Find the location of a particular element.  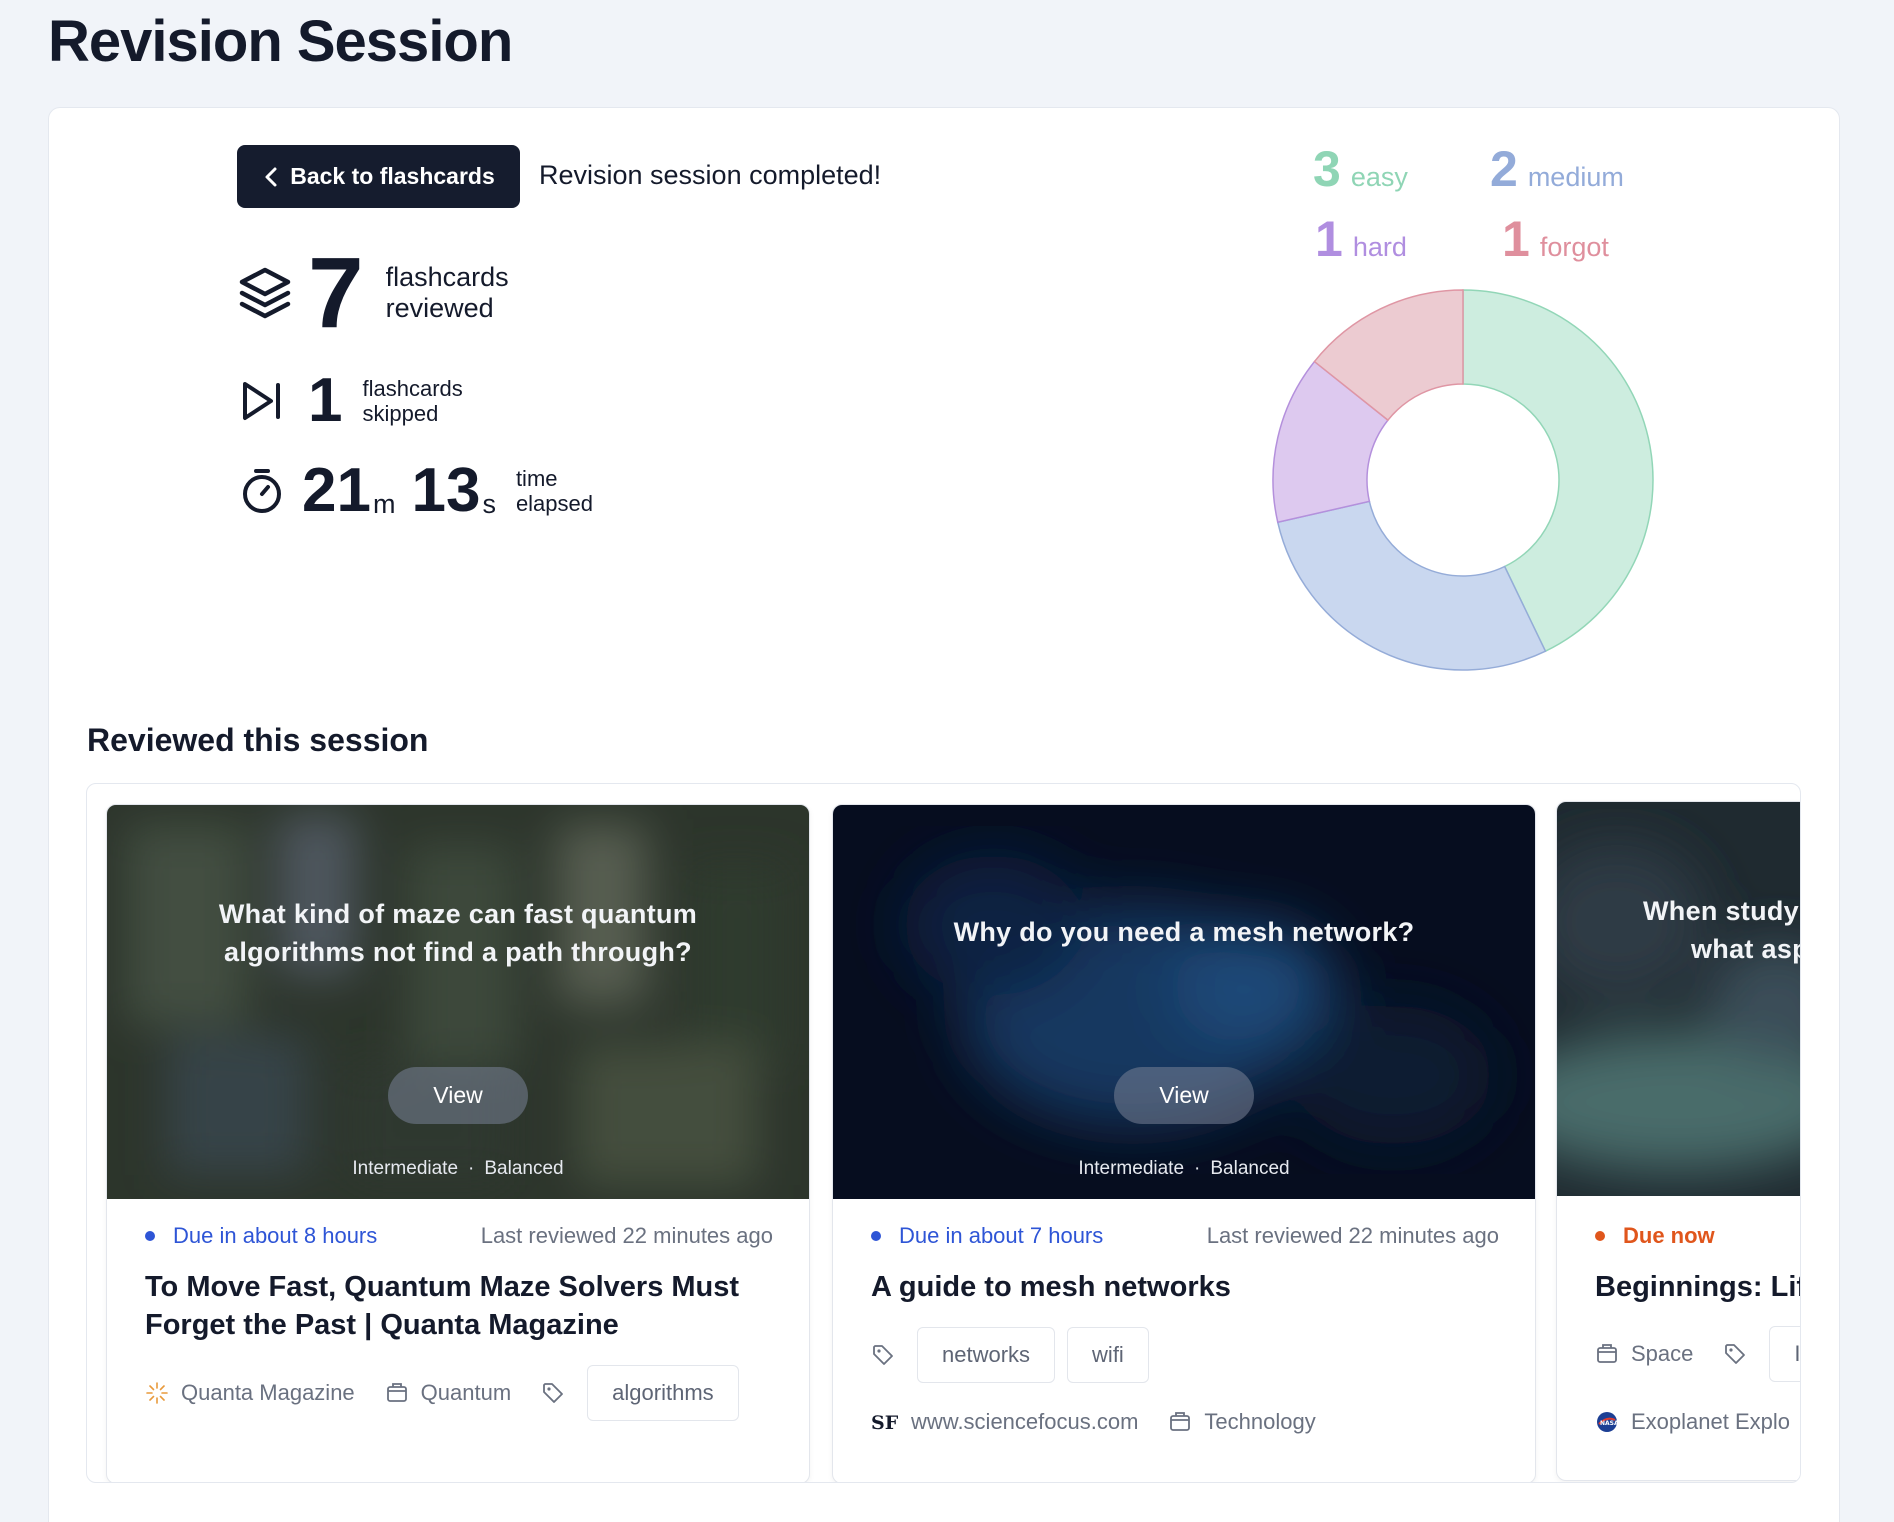

tag-chip: I is located at coordinates (1784, 1354).